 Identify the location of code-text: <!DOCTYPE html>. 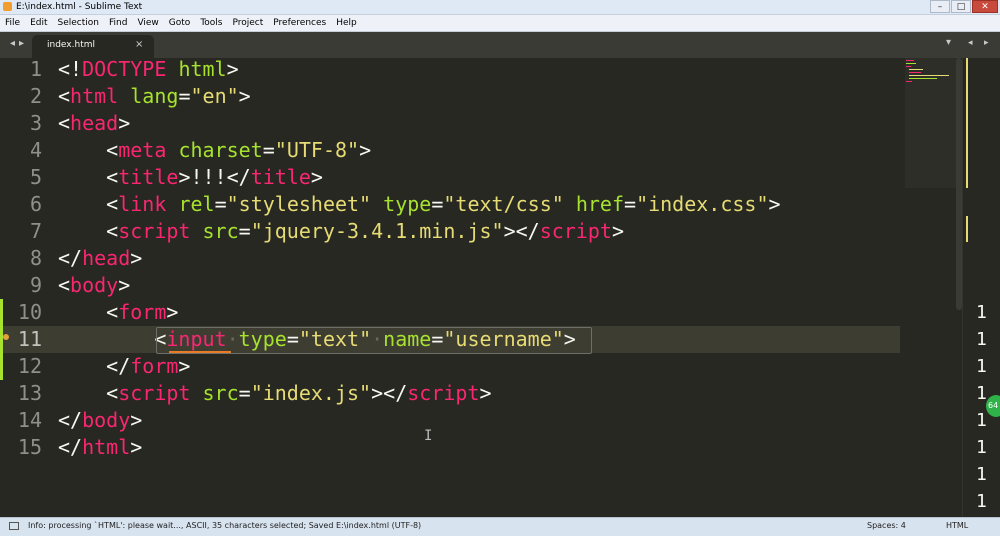
(148, 69).